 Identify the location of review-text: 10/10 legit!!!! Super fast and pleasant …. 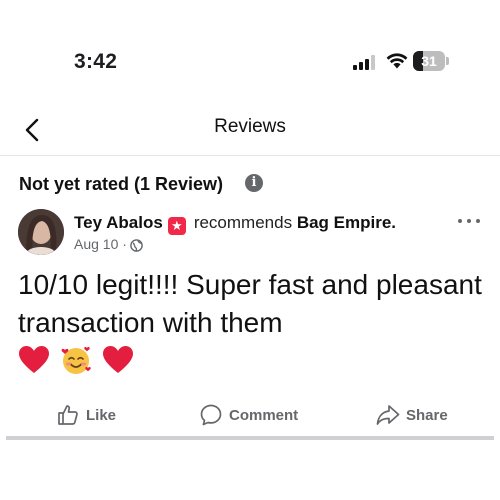
(250, 303).